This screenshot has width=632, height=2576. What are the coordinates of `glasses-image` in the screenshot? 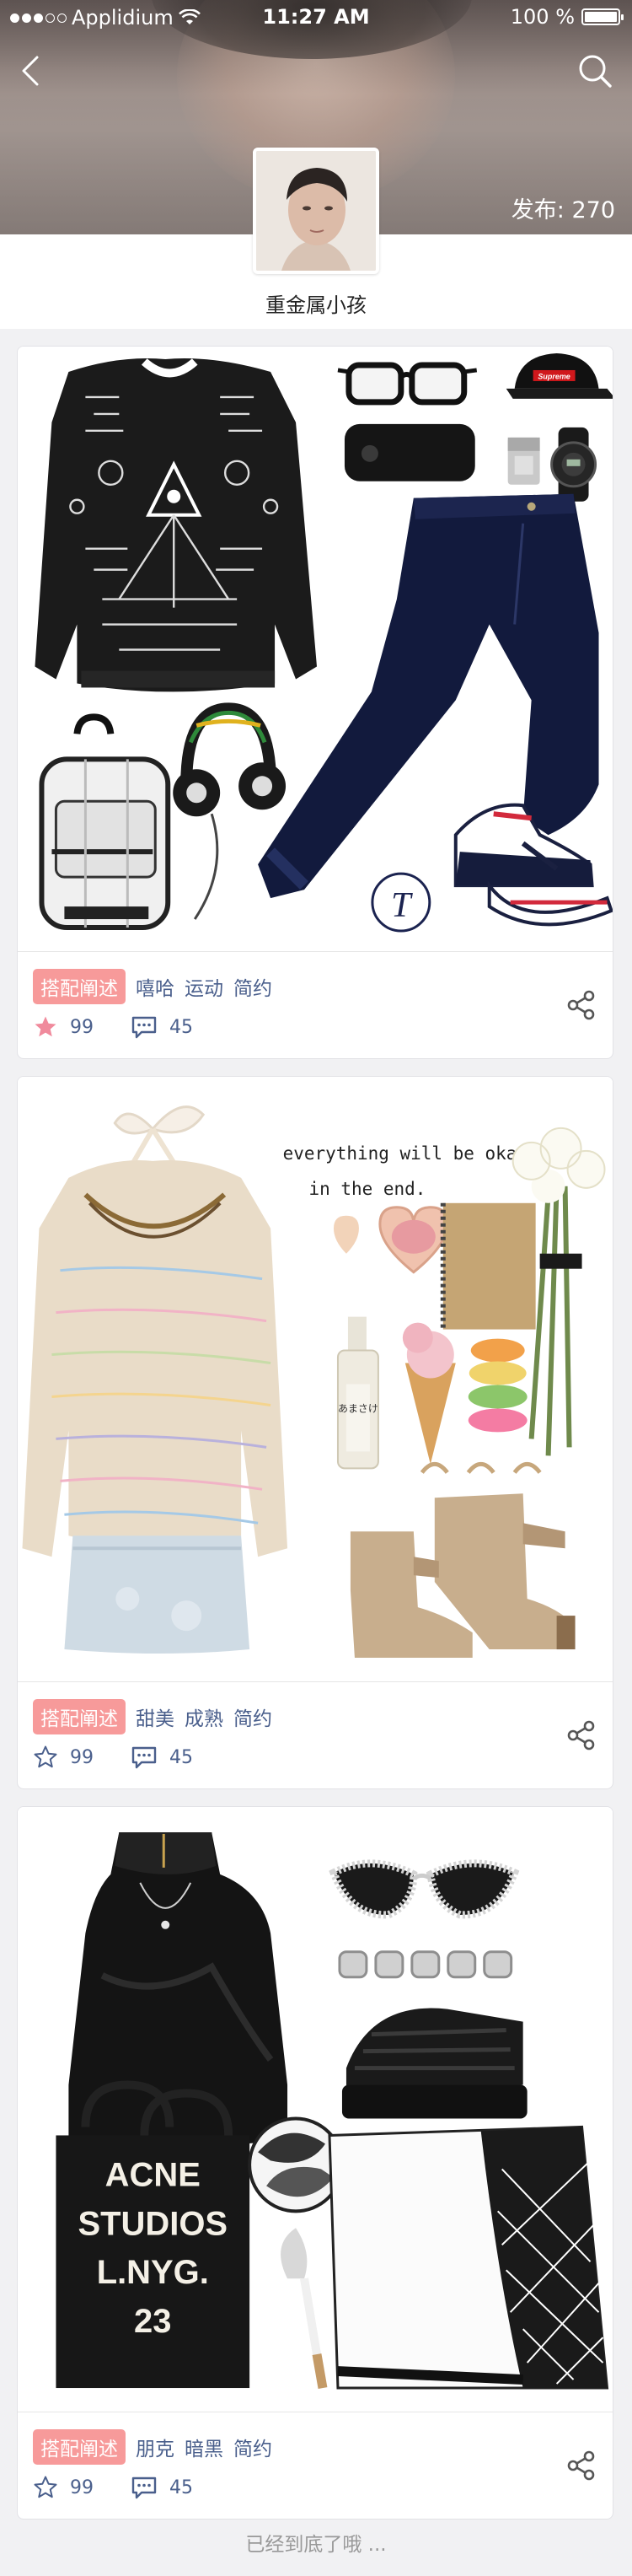 It's located at (407, 384).